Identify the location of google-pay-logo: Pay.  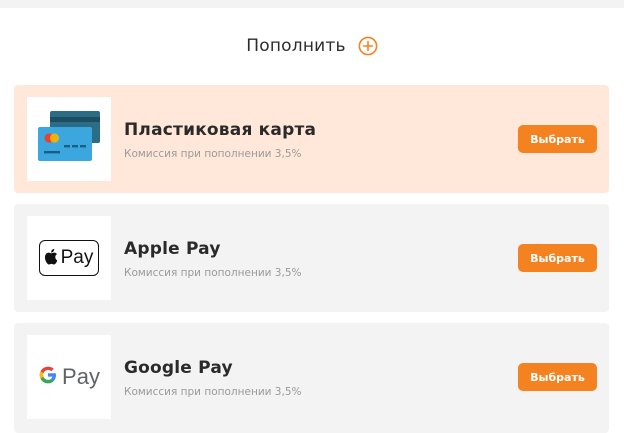
(69, 377).